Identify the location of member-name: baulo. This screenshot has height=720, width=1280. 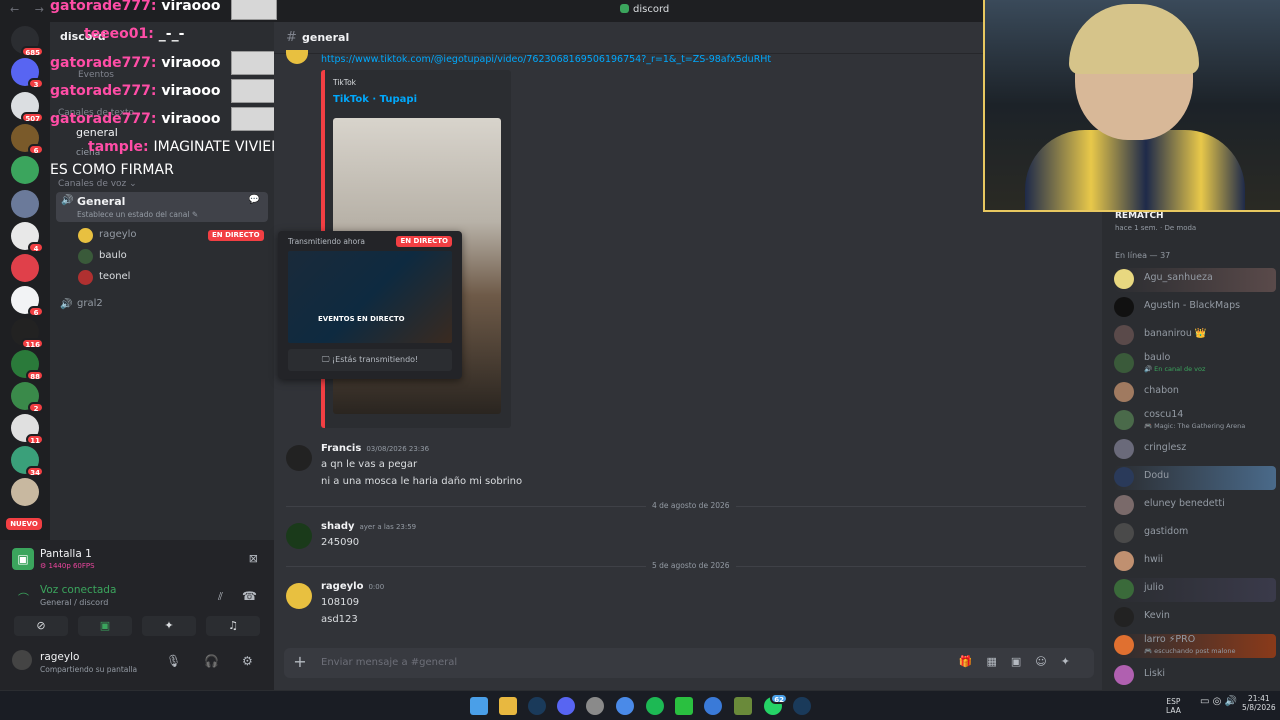
(1157, 357).